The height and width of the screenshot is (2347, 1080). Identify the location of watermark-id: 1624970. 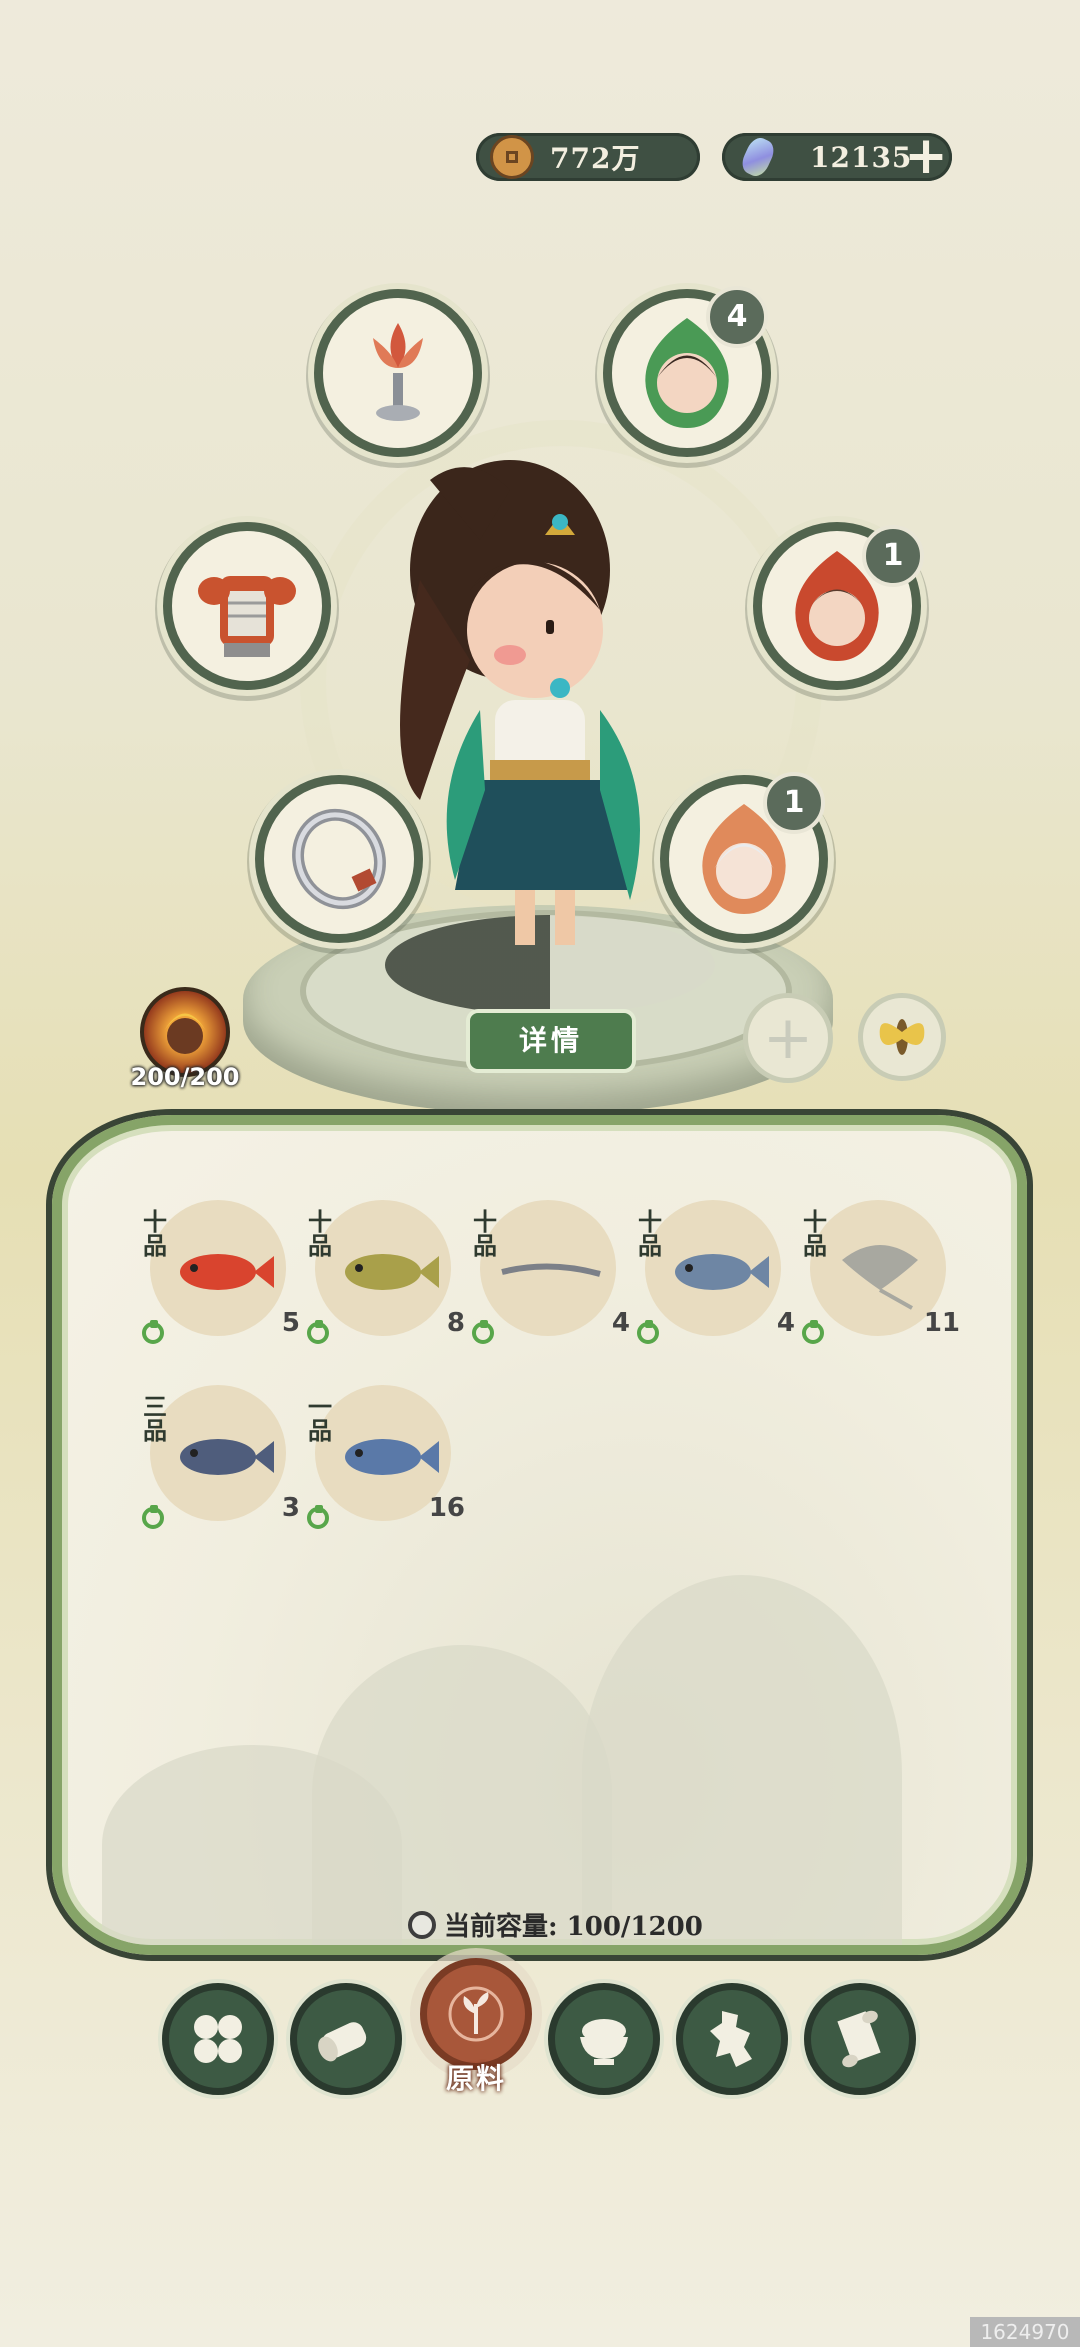
(1025, 2332).